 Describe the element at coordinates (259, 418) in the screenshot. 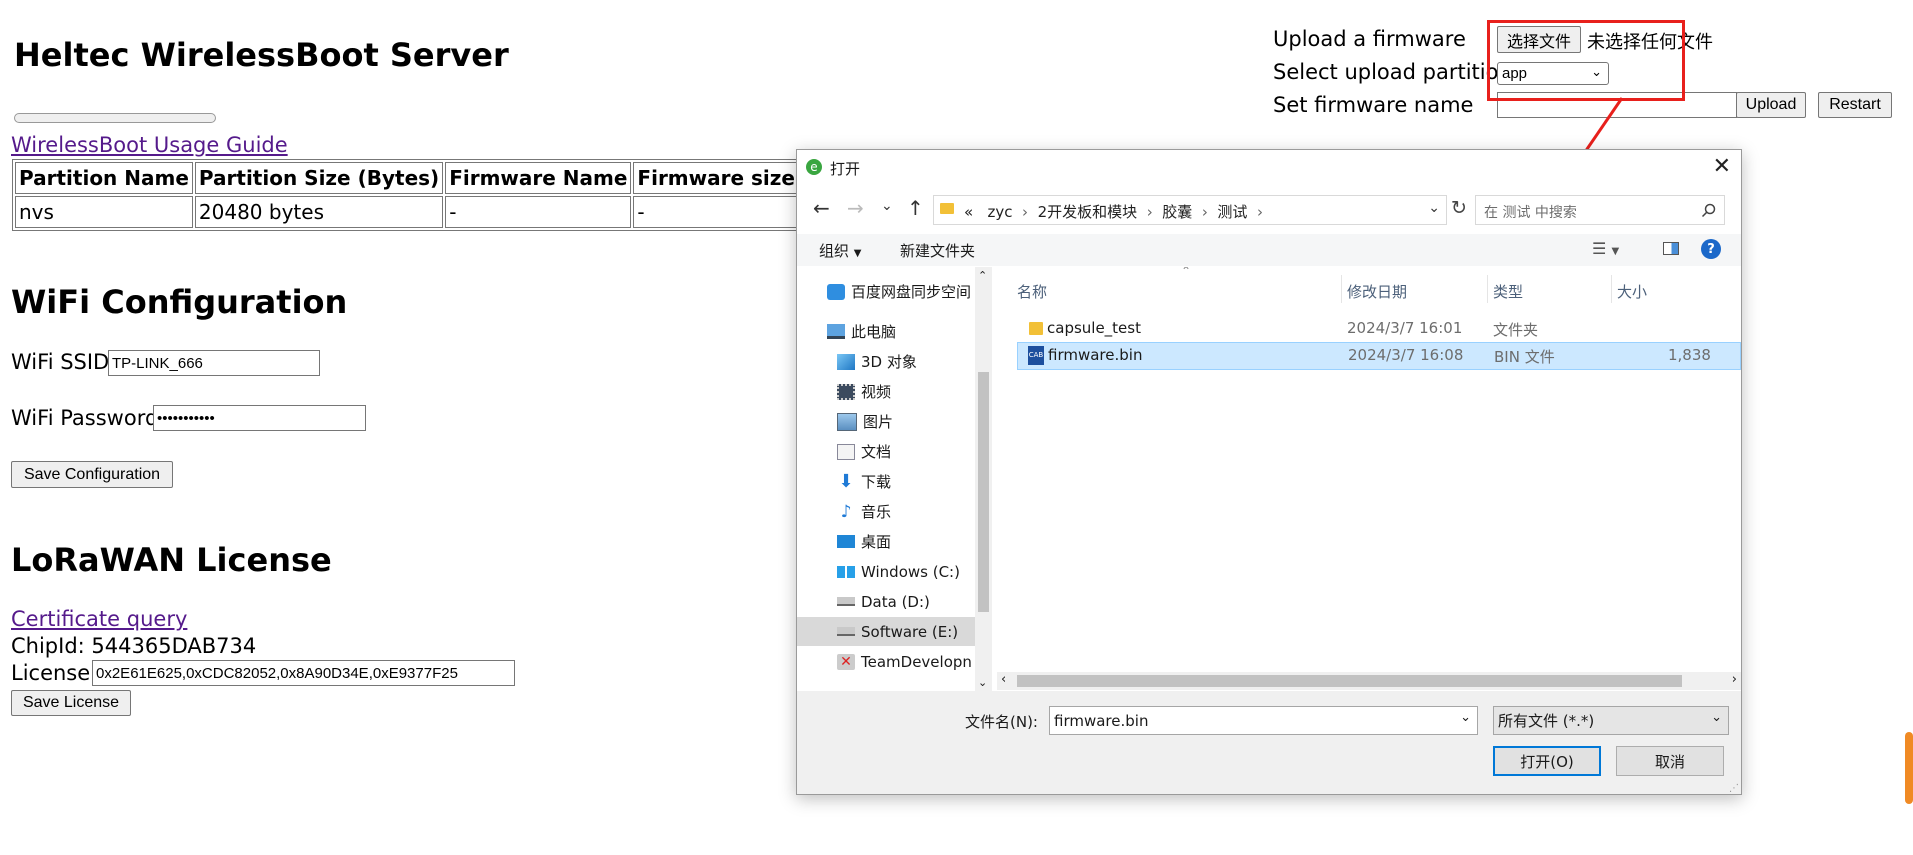

I see `wifi-password-input` at that location.